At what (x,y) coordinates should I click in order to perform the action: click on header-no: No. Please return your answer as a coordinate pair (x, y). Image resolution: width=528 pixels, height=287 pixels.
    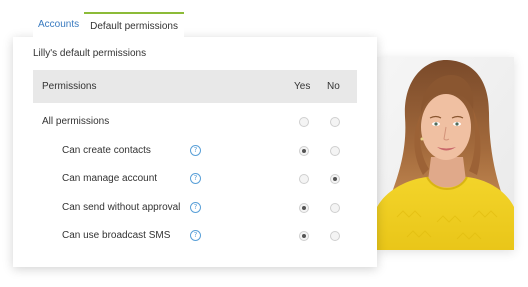
    Looking at the image, I should click on (333, 86).